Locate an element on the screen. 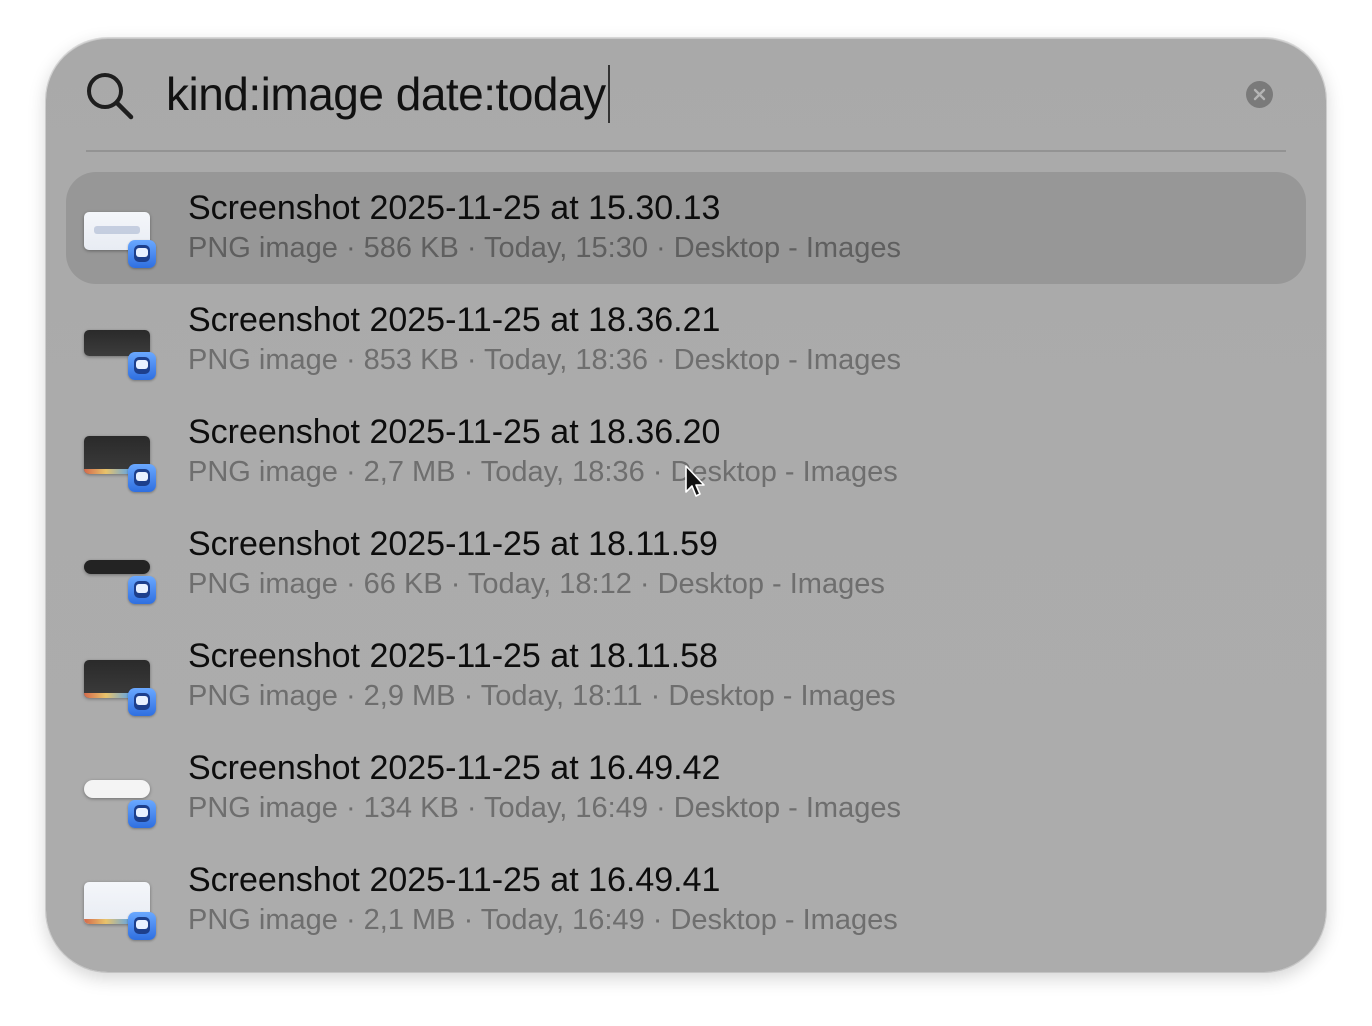 The width and height of the screenshot is (1372, 1026). result-title: Screenshot 2025-11-25 at 15.30.13 is located at coordinates (454, 208).